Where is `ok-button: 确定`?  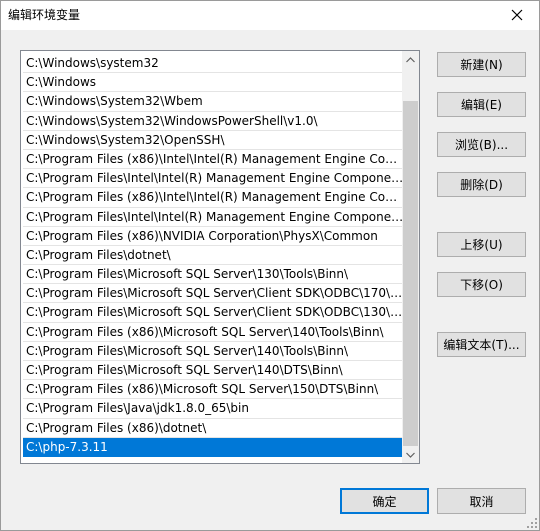
ok-button: 确定 is located at coordinates (384, 501).